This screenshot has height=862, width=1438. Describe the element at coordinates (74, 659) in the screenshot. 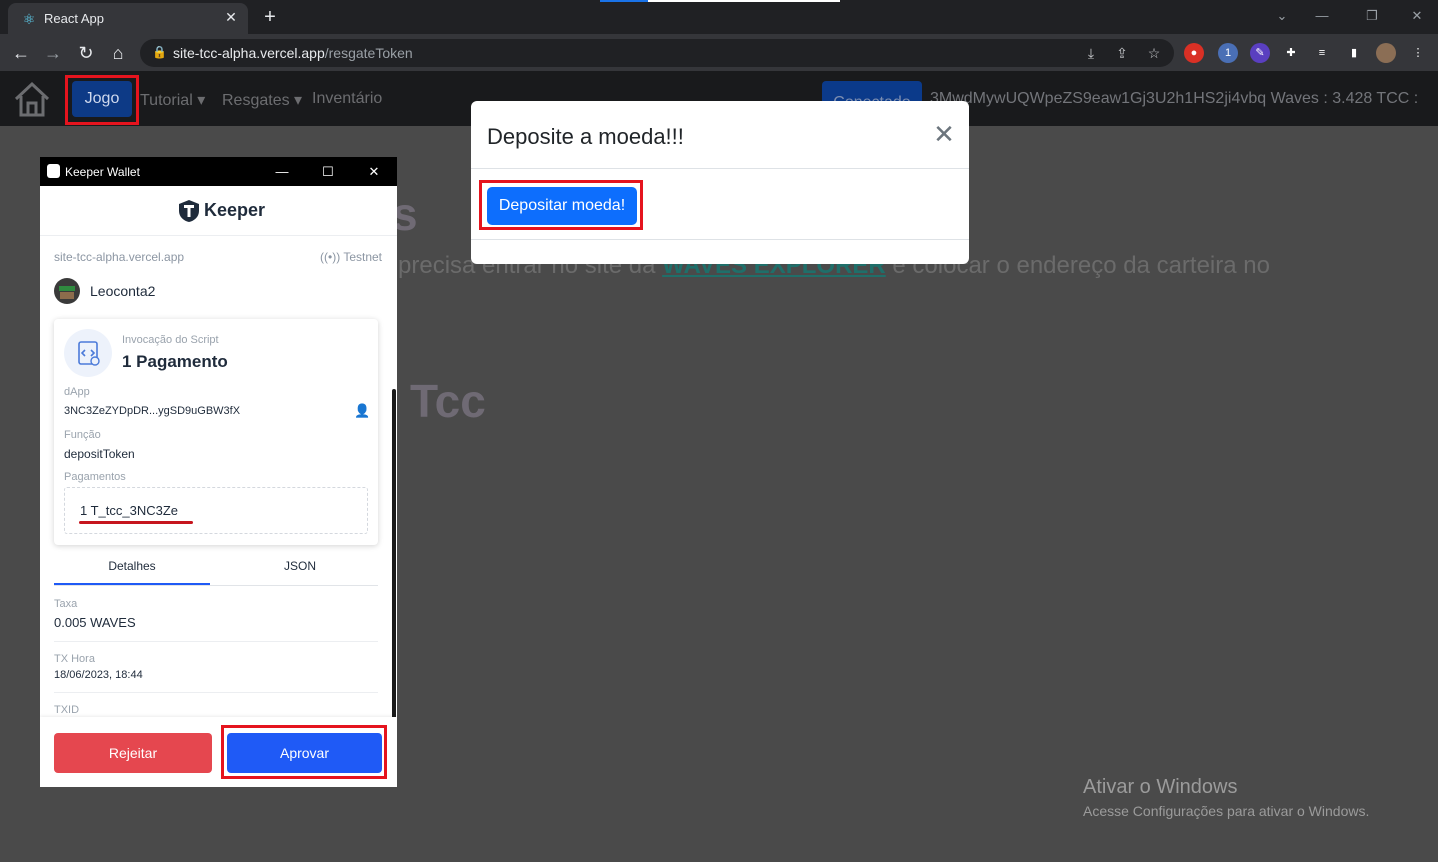

I see `tx-time-label: TX Hora` at that location.